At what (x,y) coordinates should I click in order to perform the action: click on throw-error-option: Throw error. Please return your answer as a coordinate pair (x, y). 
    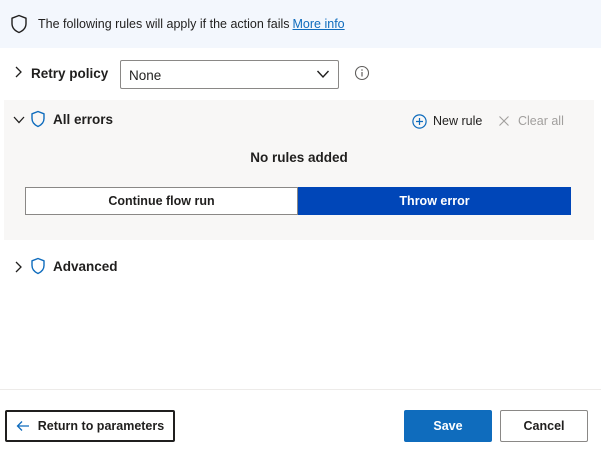
    Looking at the image, I should click on (434, 201).